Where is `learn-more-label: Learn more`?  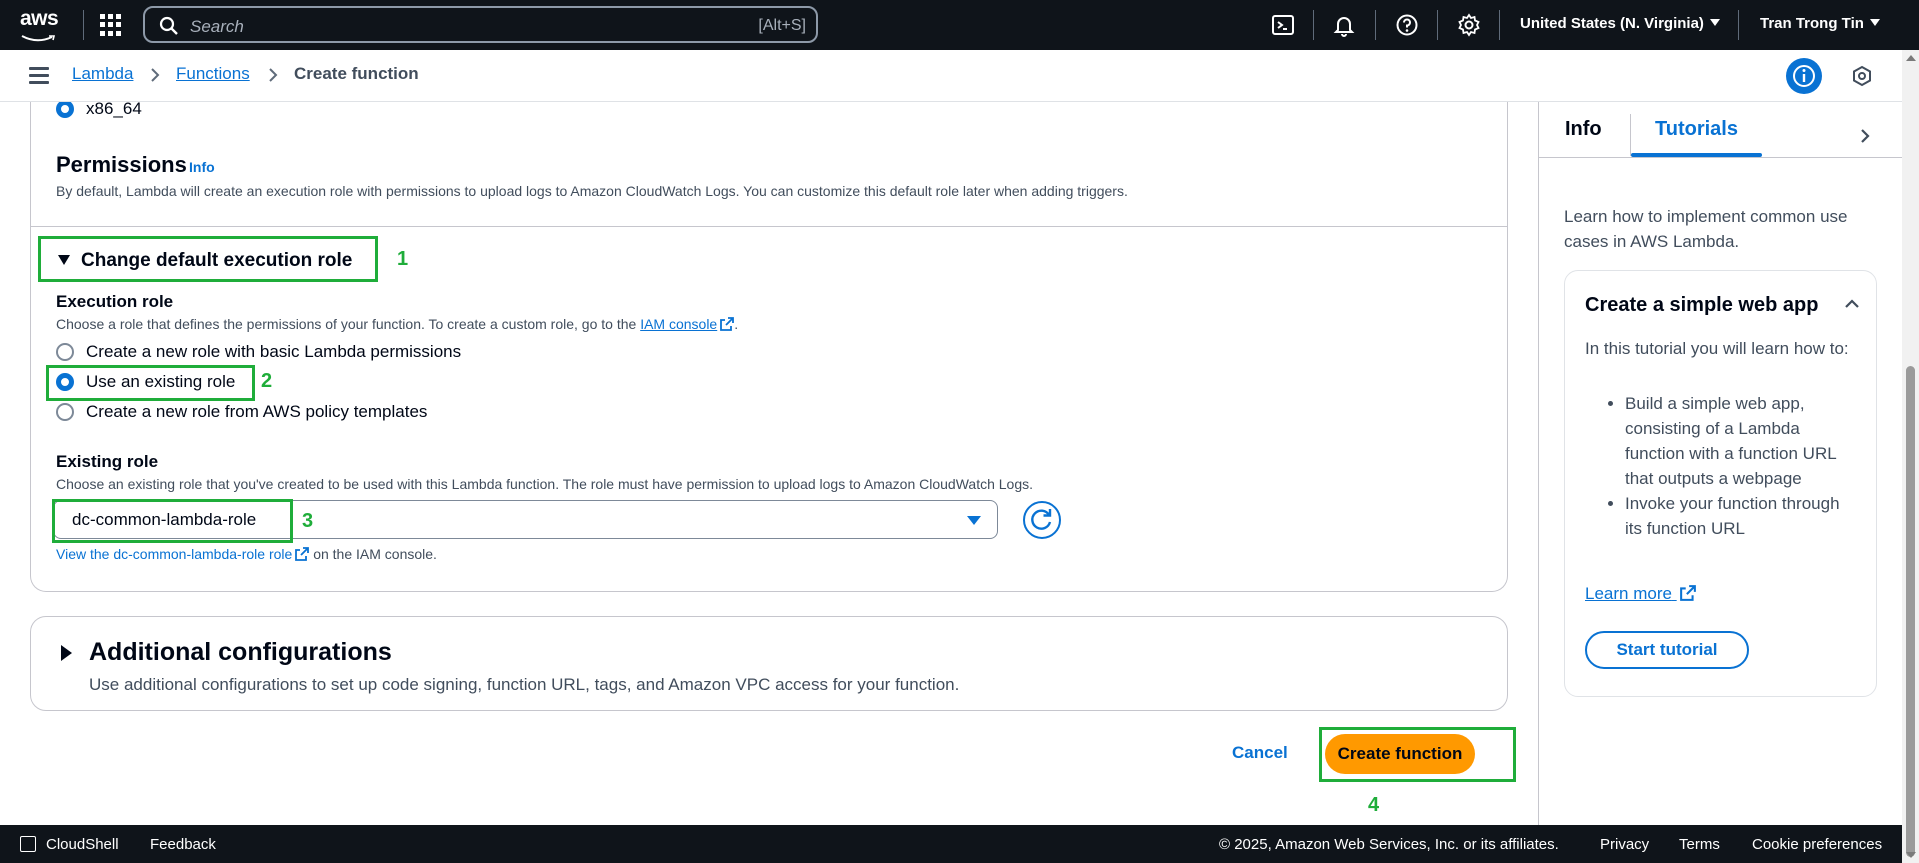
learn-more-label: Learn more is located at coordinates (1628, 593).